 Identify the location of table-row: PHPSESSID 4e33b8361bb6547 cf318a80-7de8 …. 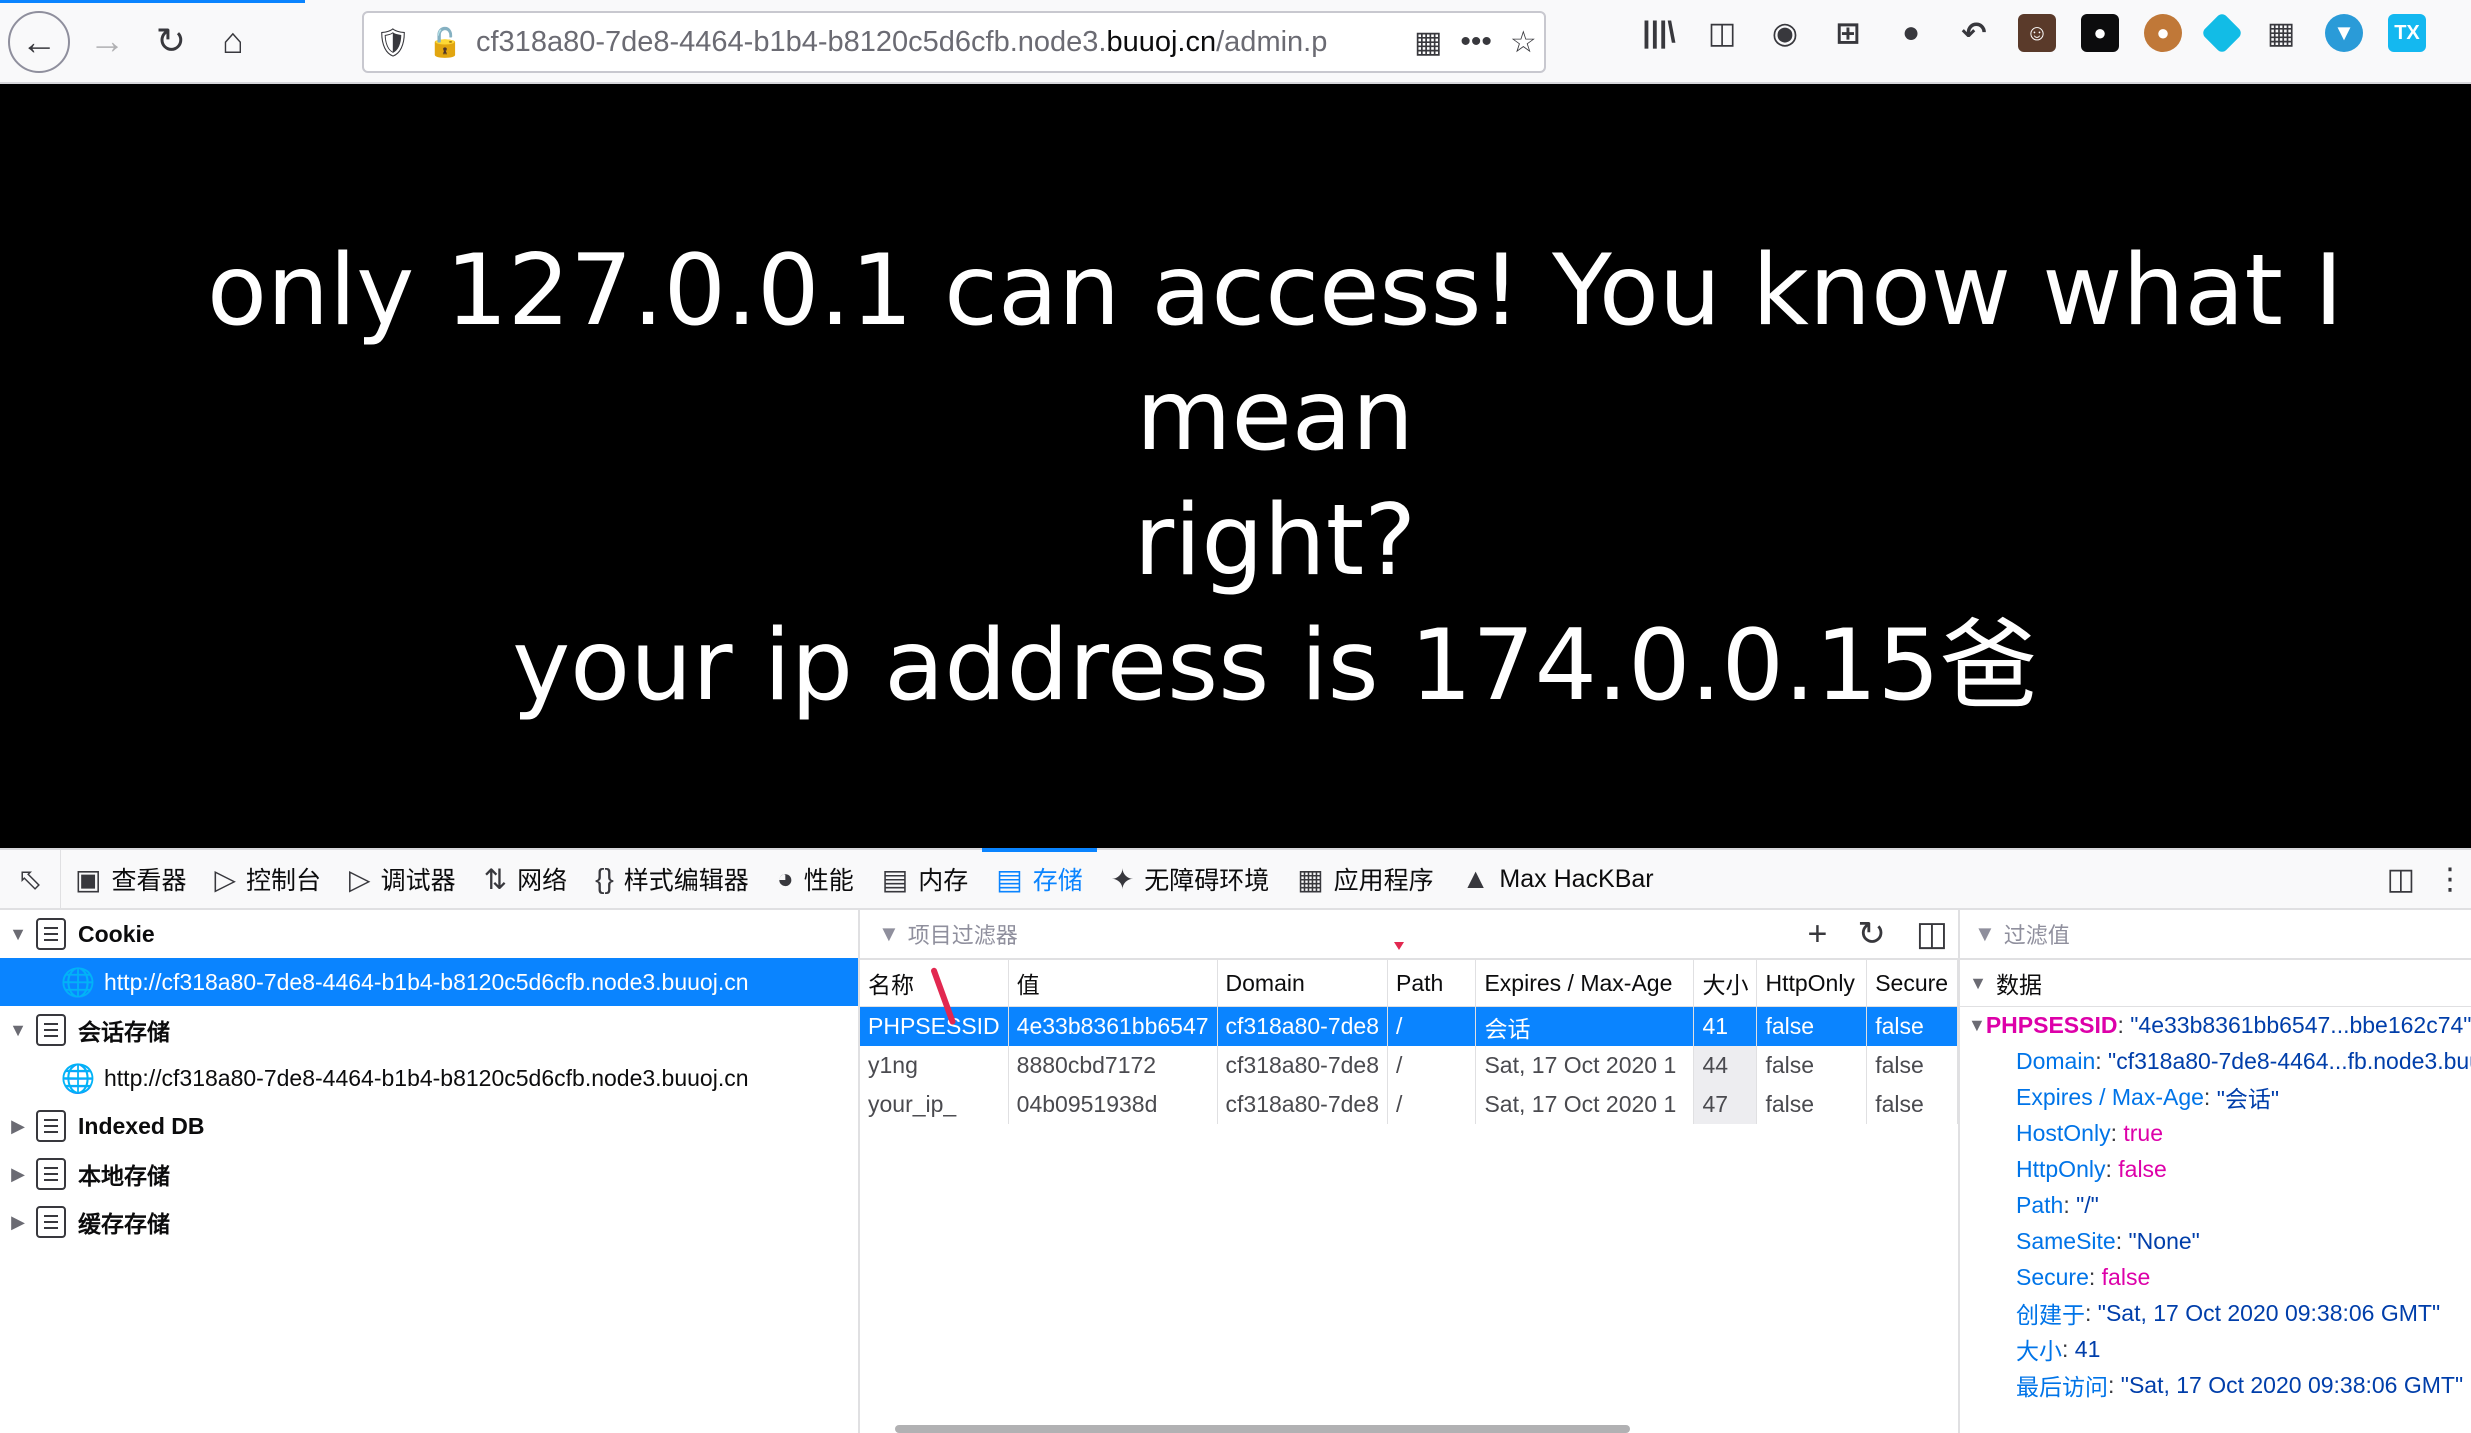
(1409, 1026).